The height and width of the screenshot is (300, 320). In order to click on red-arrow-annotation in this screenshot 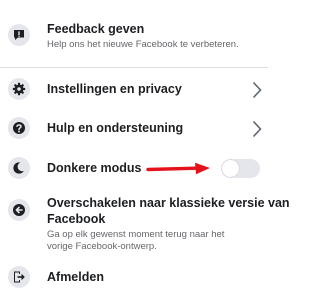, I will do `click(178, 168)`.